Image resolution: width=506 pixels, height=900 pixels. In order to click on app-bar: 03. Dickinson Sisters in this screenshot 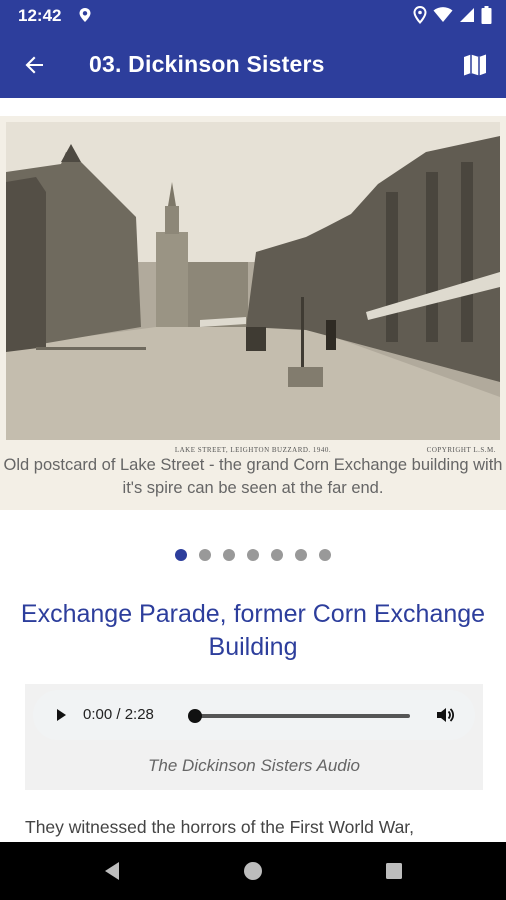, I will do `click(253, 65)`.